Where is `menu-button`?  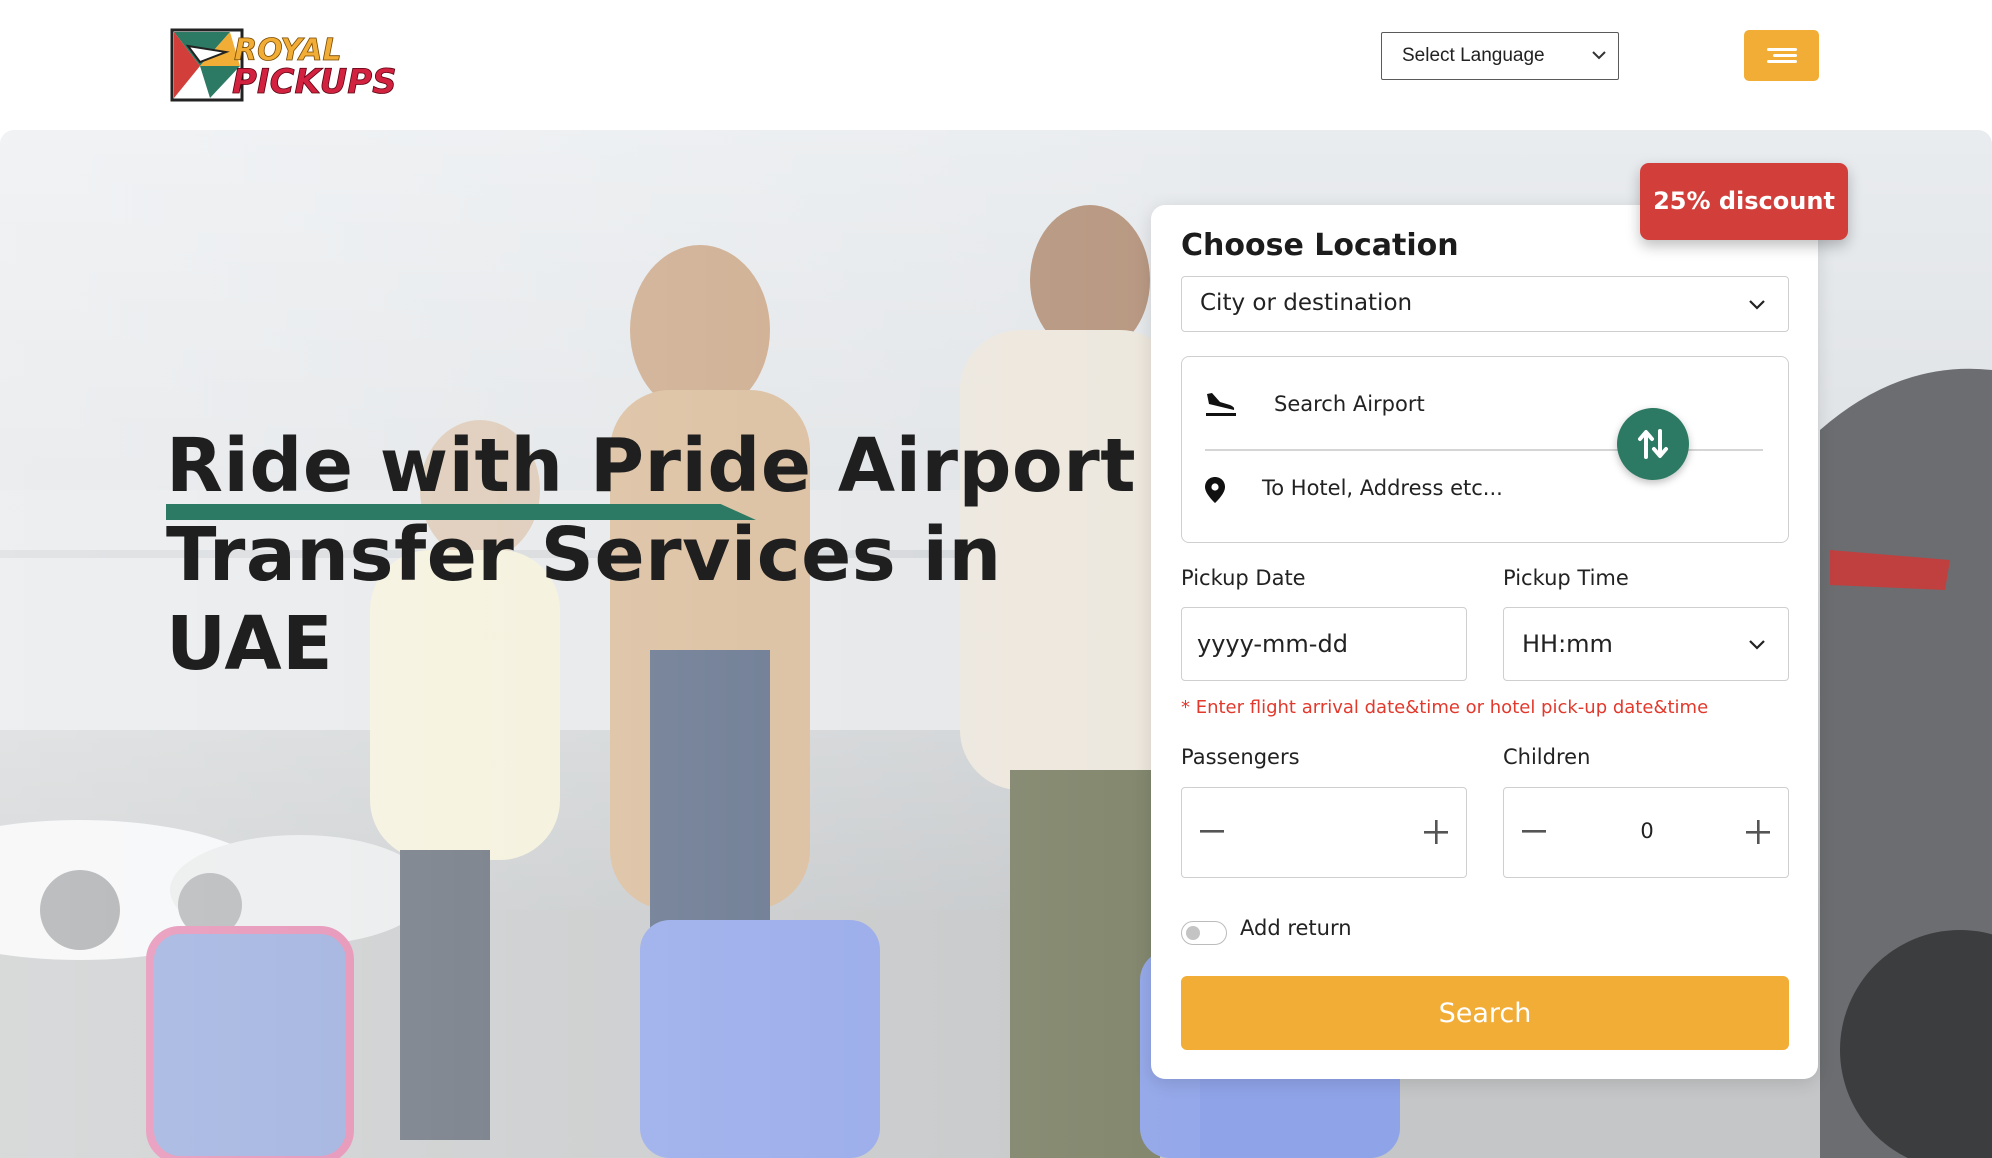
menu-button is located at coordinates (1781, 55).